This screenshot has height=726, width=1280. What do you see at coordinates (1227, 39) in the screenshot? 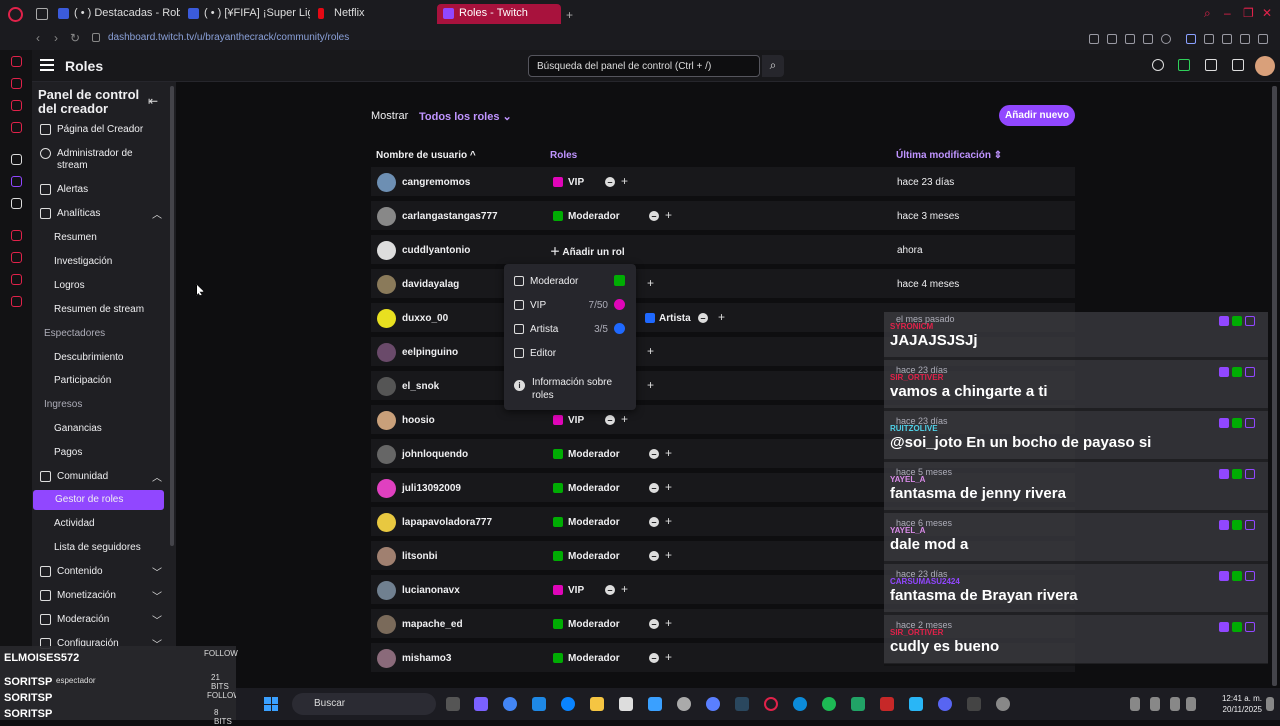
I see `share-icon` at bounding box center [1227, 39].